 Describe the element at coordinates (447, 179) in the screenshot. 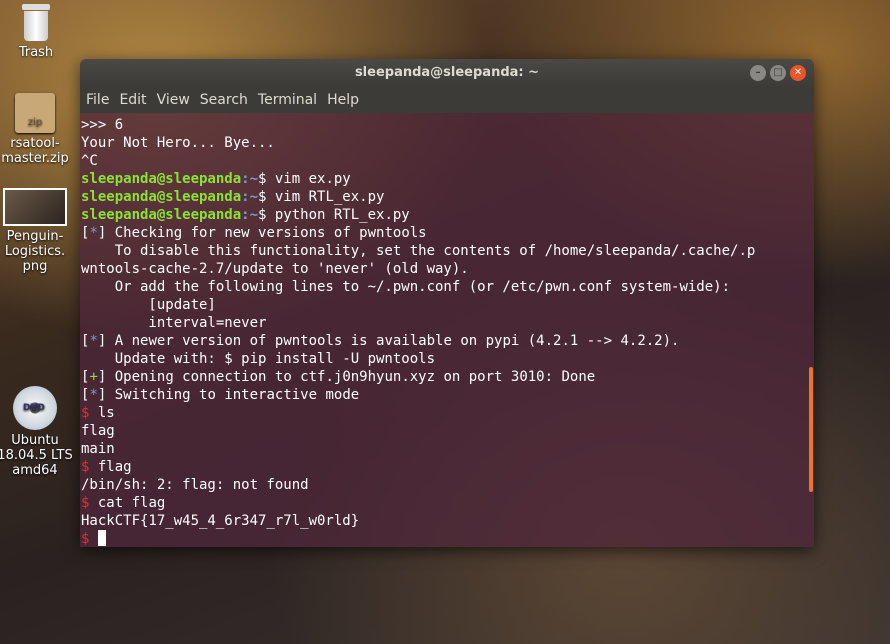

I see `terminal-line: sleepanda@sleepanda:~$ vim ex.py` at that location.